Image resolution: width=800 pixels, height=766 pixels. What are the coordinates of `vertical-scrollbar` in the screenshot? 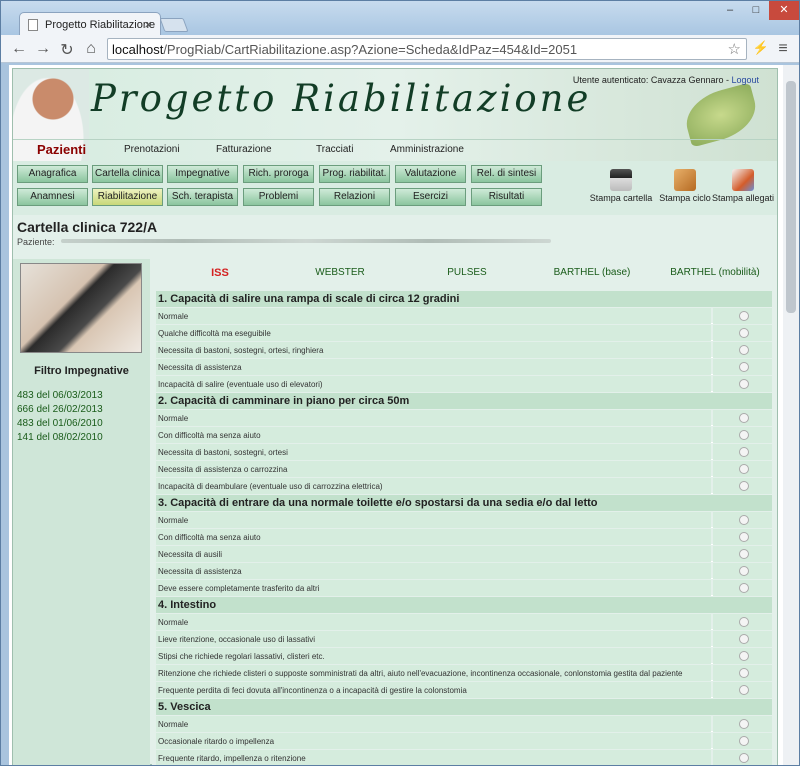 It's located at (791, 415).